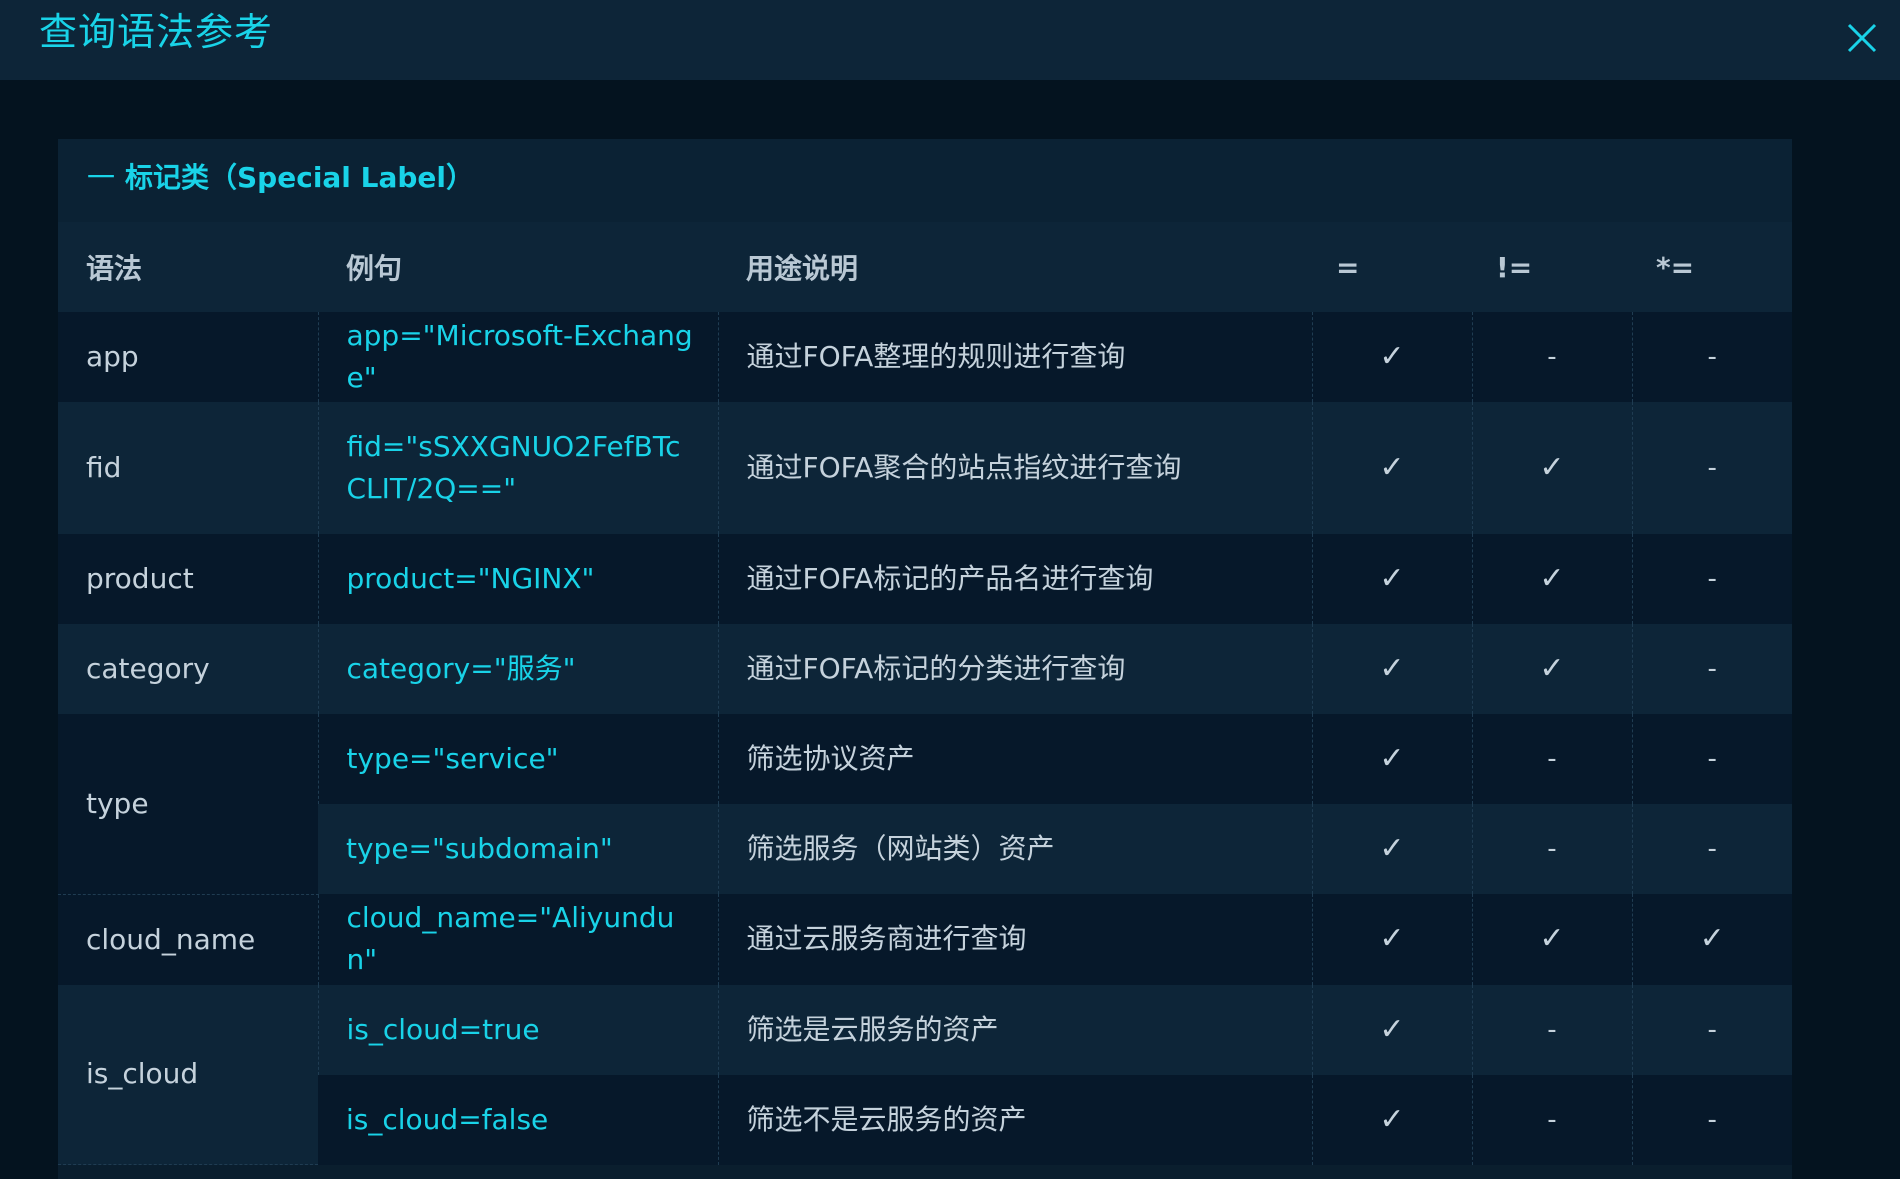 This screenshot has width=1900, height=1179. What do you see at coordinates (188, 804) in the screenshot?
I see `syntax-cell: type` at bounding box center [188, 804].